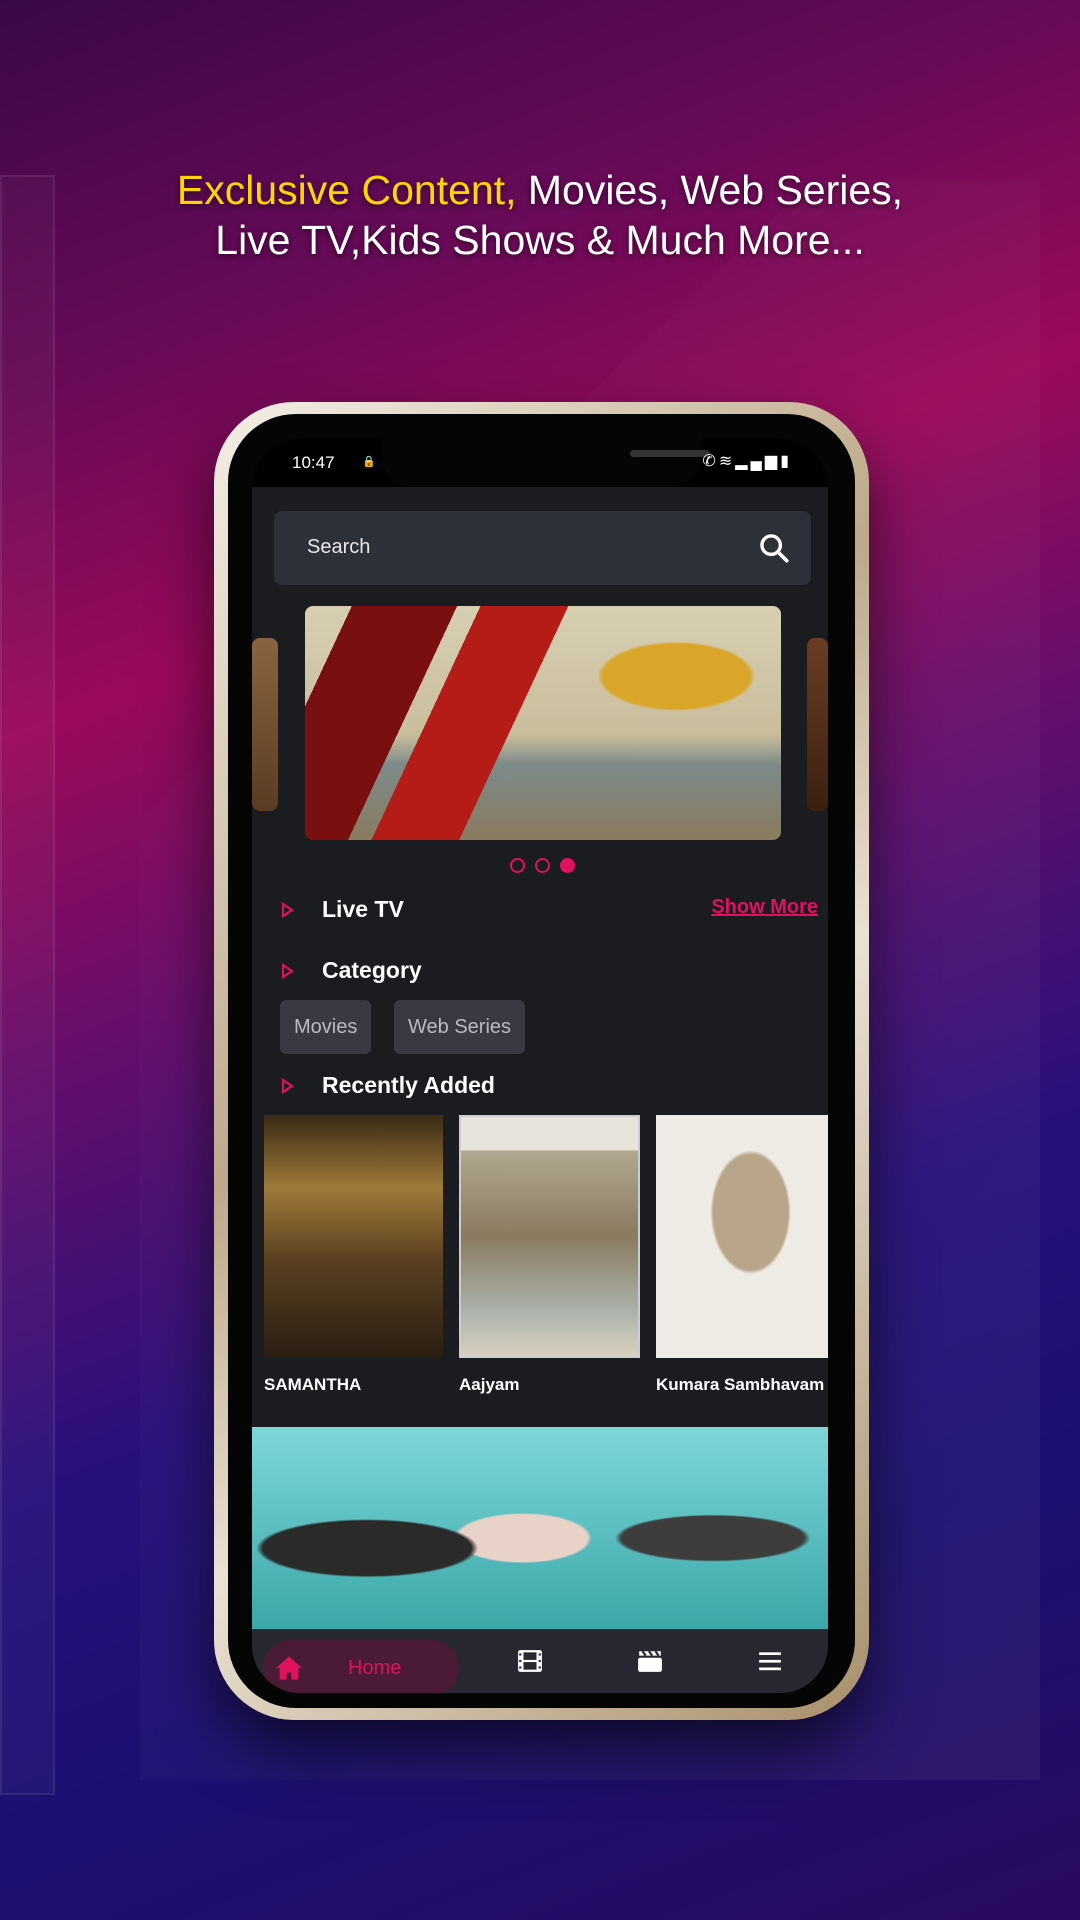 This screenshot has height=1920, width=1080. I want to click on category-chip-movies: Movies, so click(326, 1027).